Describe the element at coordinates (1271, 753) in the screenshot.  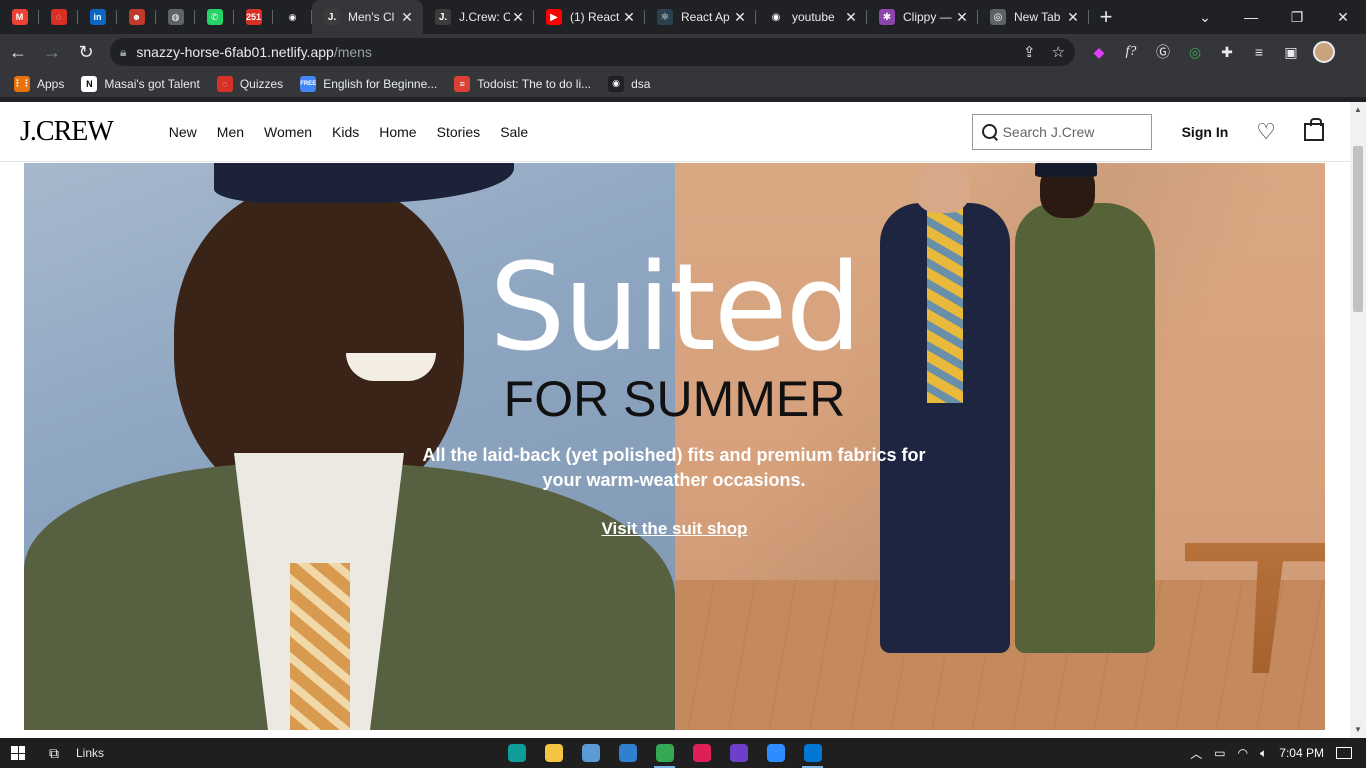
I see `system-tray: ︿ ▭ ◠ 🔈︎ 7:04 PM` at that location.